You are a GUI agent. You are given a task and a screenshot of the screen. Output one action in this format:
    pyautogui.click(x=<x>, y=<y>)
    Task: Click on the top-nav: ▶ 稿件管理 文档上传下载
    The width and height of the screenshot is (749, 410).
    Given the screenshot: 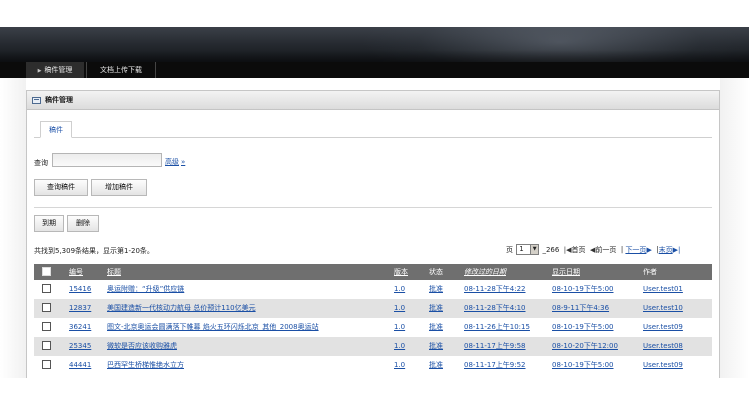 What is the action you would take?
    pyautogui.click(x=374, y=70)
    